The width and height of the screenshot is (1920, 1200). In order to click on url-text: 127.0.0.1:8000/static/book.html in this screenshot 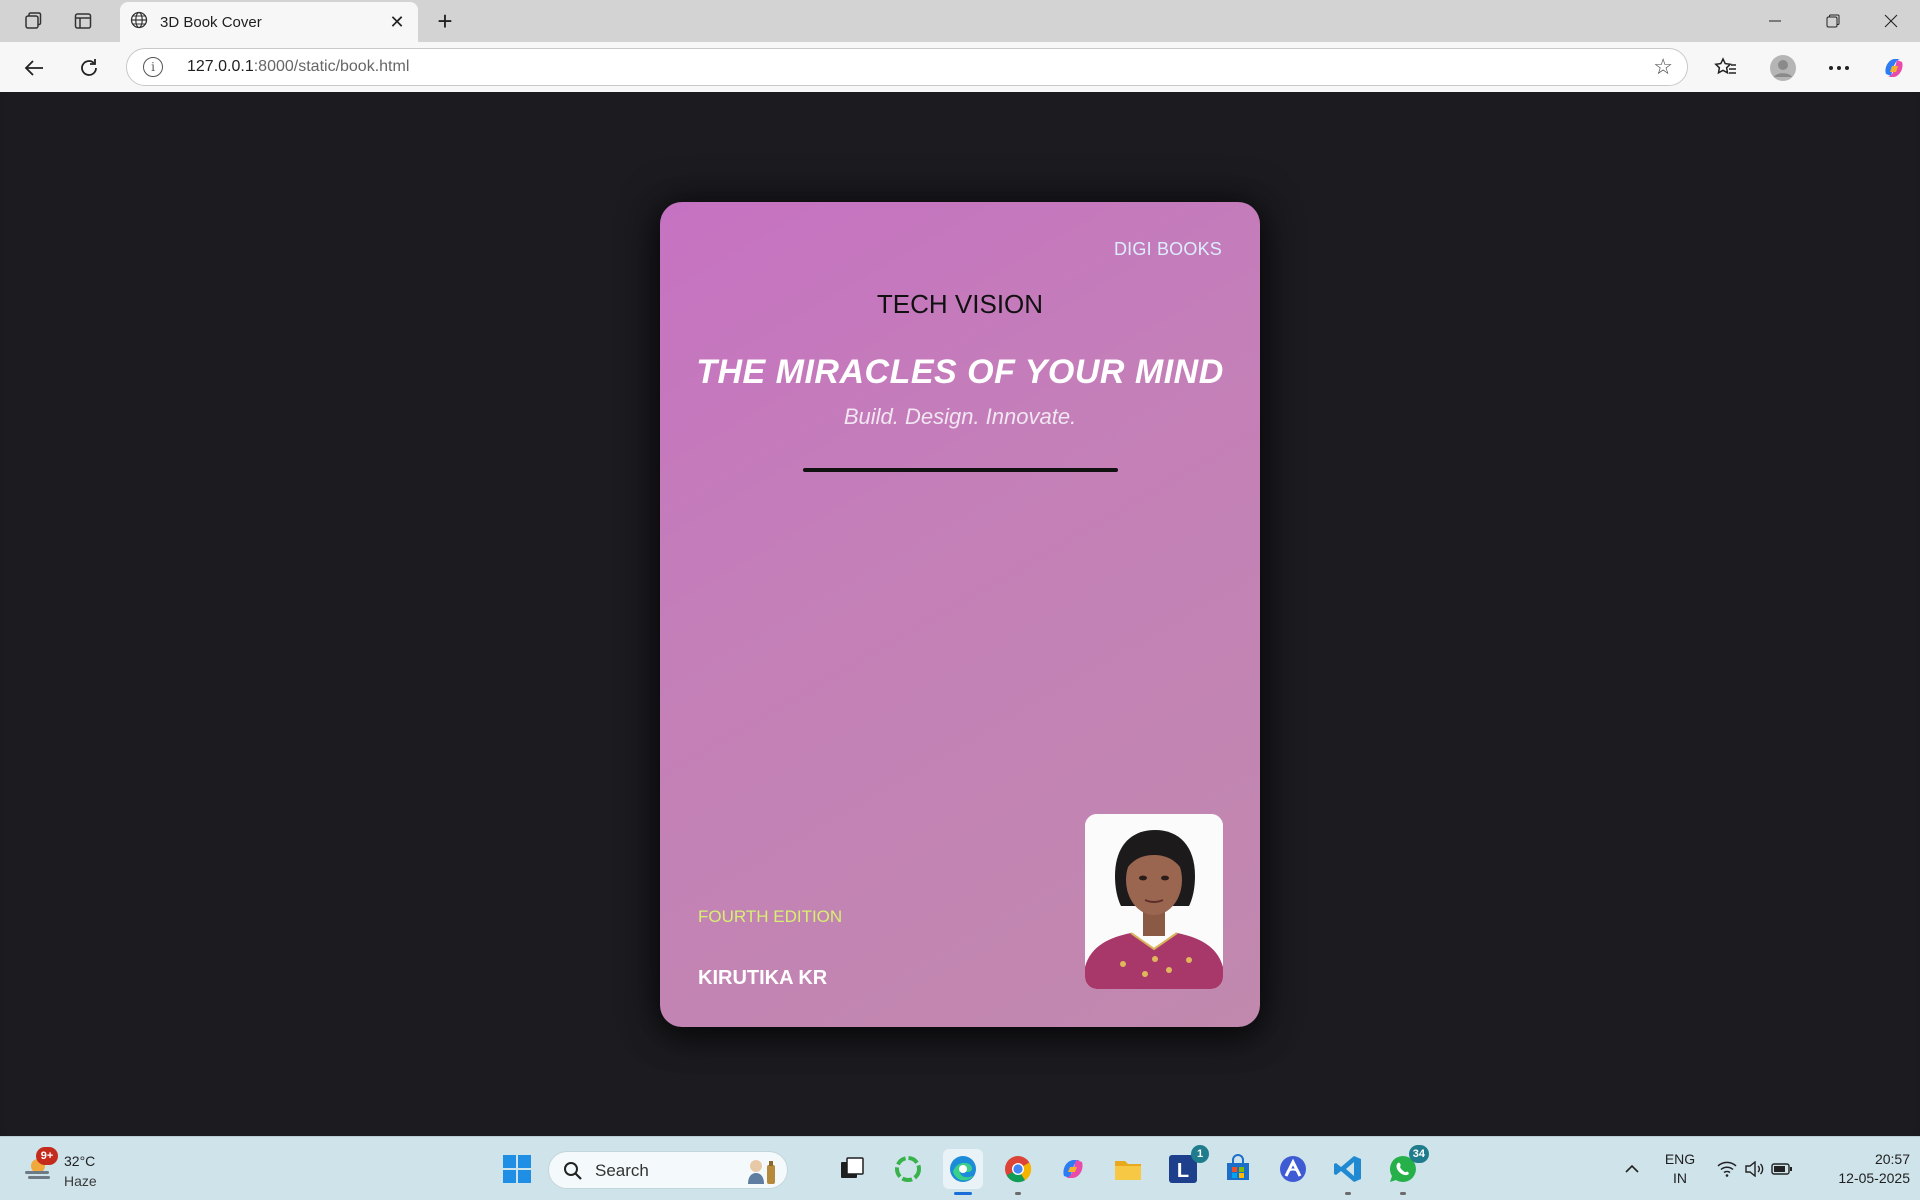, I will do `click(298, 66)`.